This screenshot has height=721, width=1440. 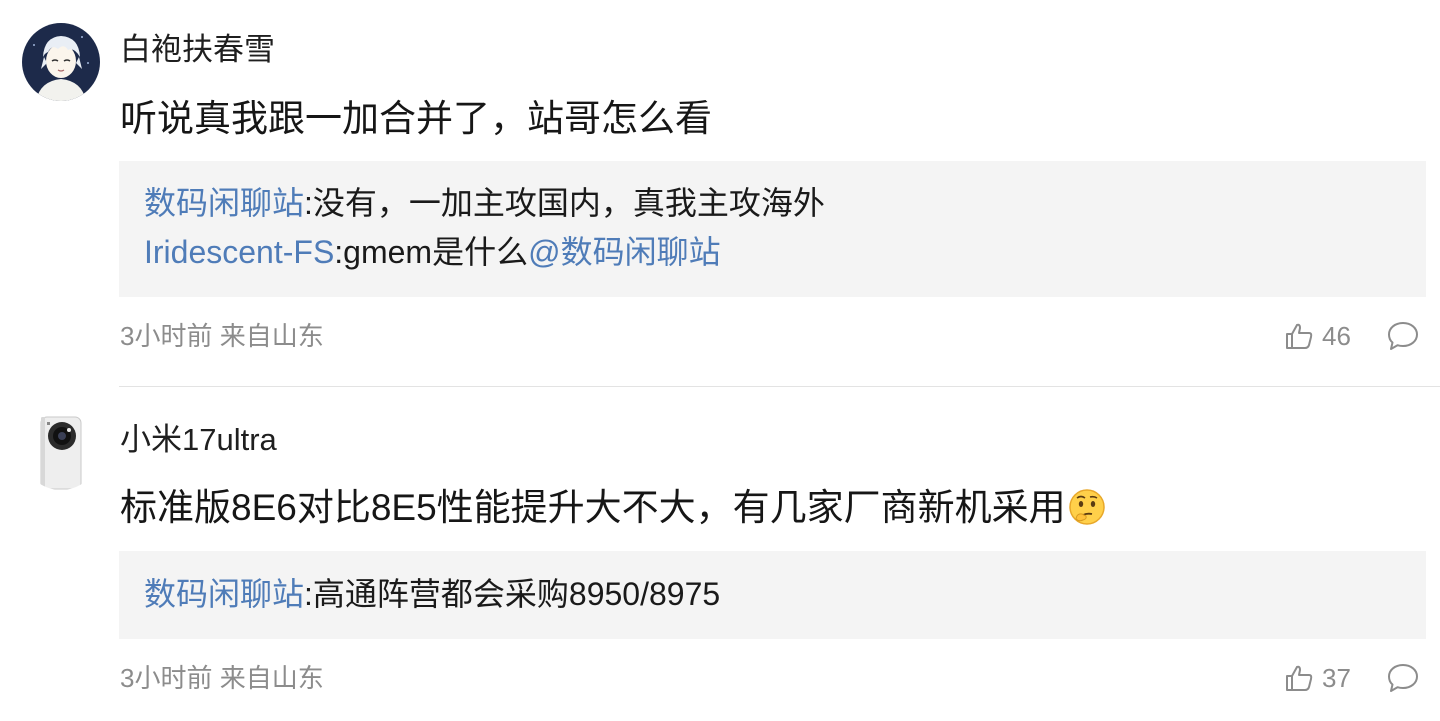 I want to click on anime-boy-avatar-icon, so click(x=61, y=62).